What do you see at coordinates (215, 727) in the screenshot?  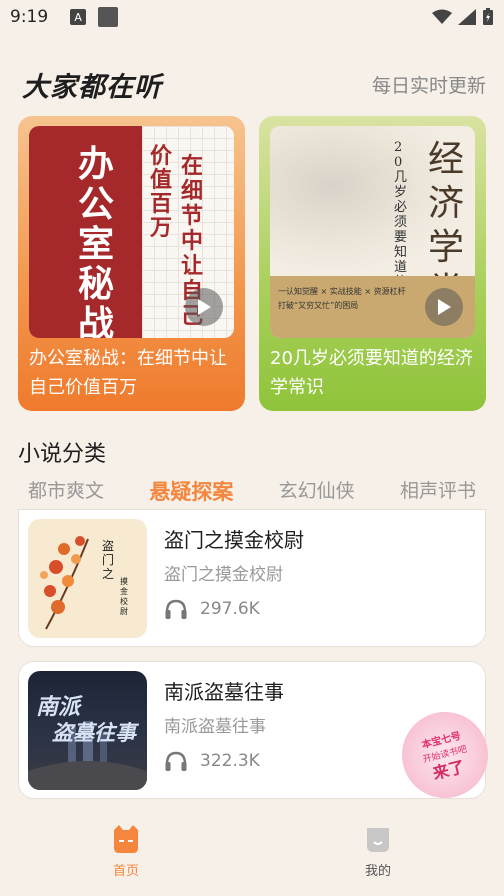 I see `item-subtitle: 南派盗墓往事` at bounding box center [215, 727].